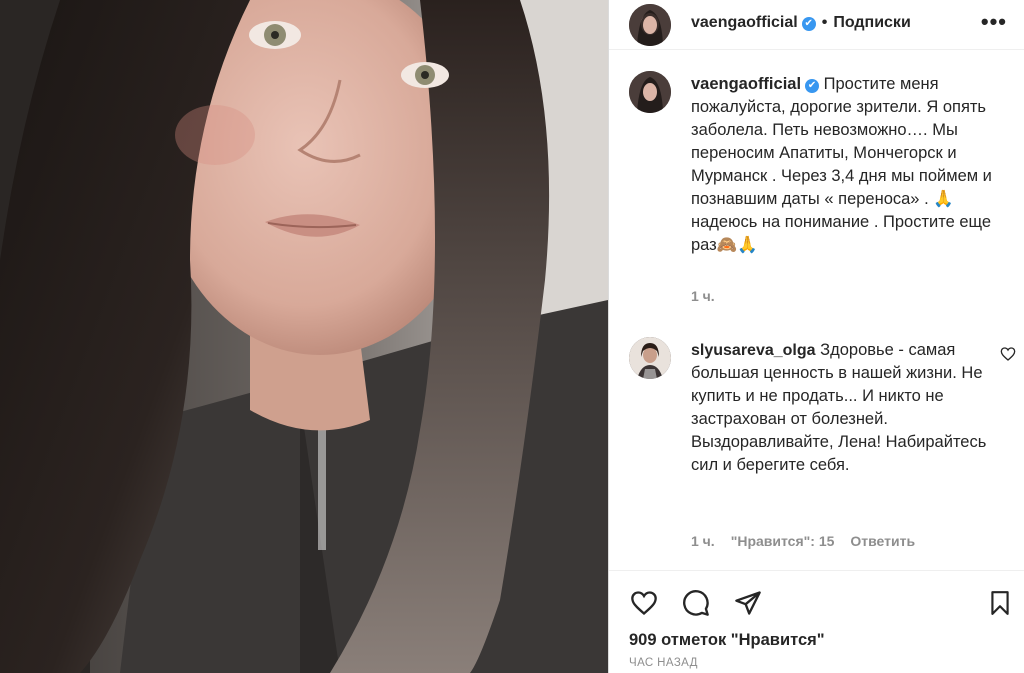 This screenshot has height=673, width=1024. Describe the element at coordinates (748, 605) in the screenshot. I see `paper-plane-icon` at that location.